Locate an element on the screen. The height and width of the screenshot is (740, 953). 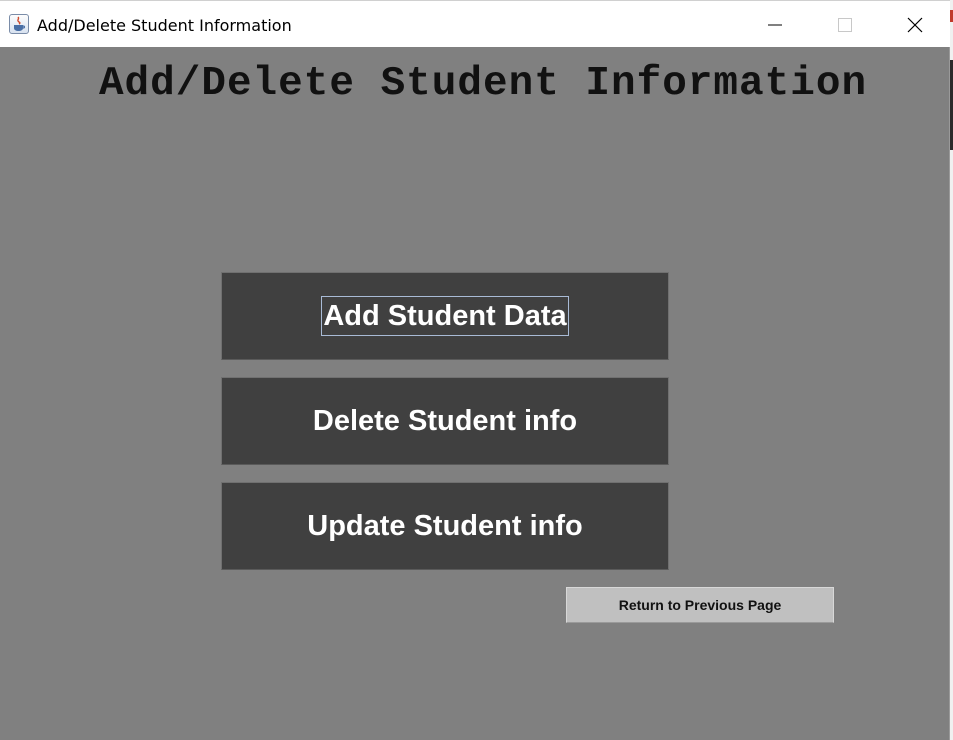
maximize-icon is located at coordinates (845, 25).